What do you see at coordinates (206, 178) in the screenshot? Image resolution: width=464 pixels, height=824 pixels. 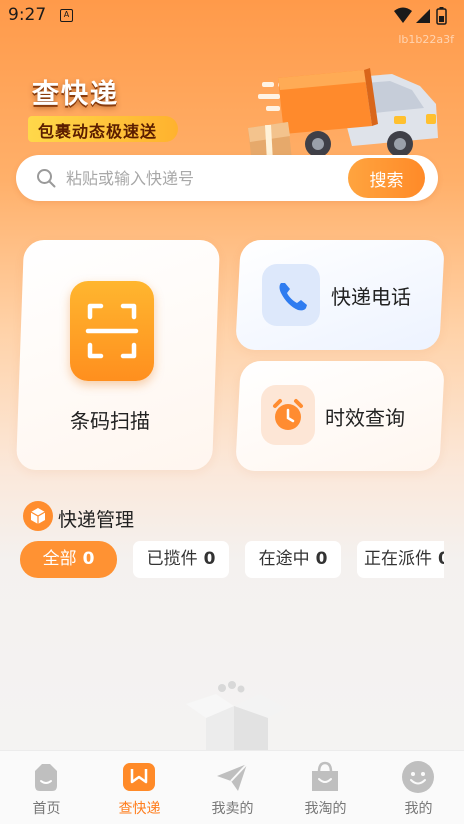 I see `search-input` at bounding box center [206, 178].